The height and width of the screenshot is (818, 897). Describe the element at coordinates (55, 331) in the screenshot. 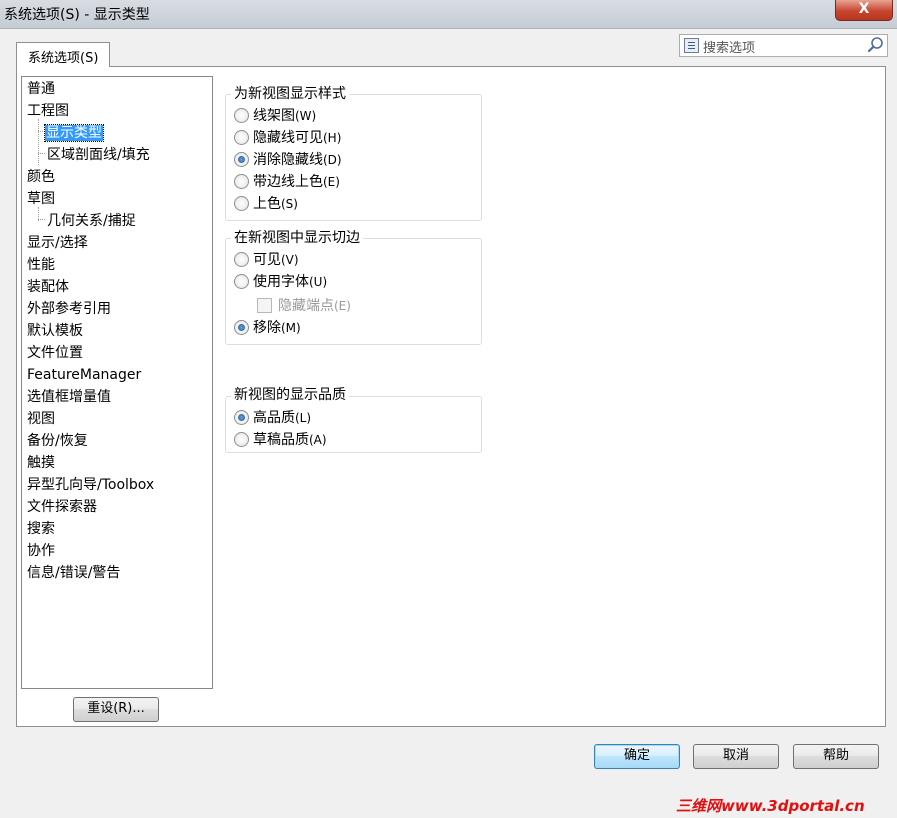

I see `tree-item-default-templates: 默认模板` at that location.